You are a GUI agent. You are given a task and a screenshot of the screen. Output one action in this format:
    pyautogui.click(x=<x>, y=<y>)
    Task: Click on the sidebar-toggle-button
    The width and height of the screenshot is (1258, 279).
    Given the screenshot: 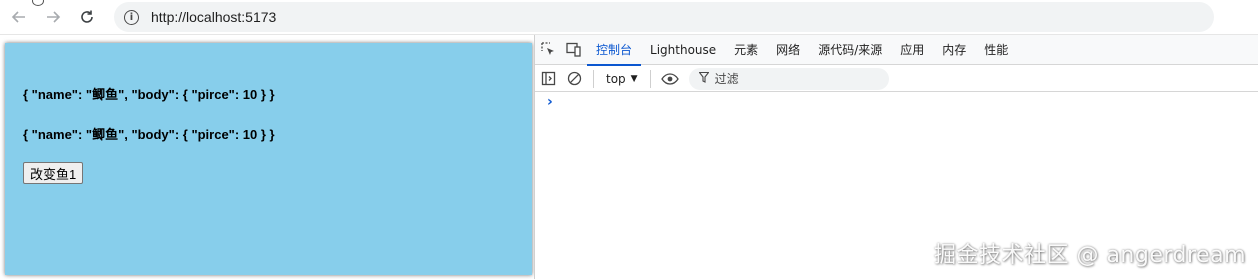 What is the action you would take?
    pyautogui.click(x=548, y=79)
    